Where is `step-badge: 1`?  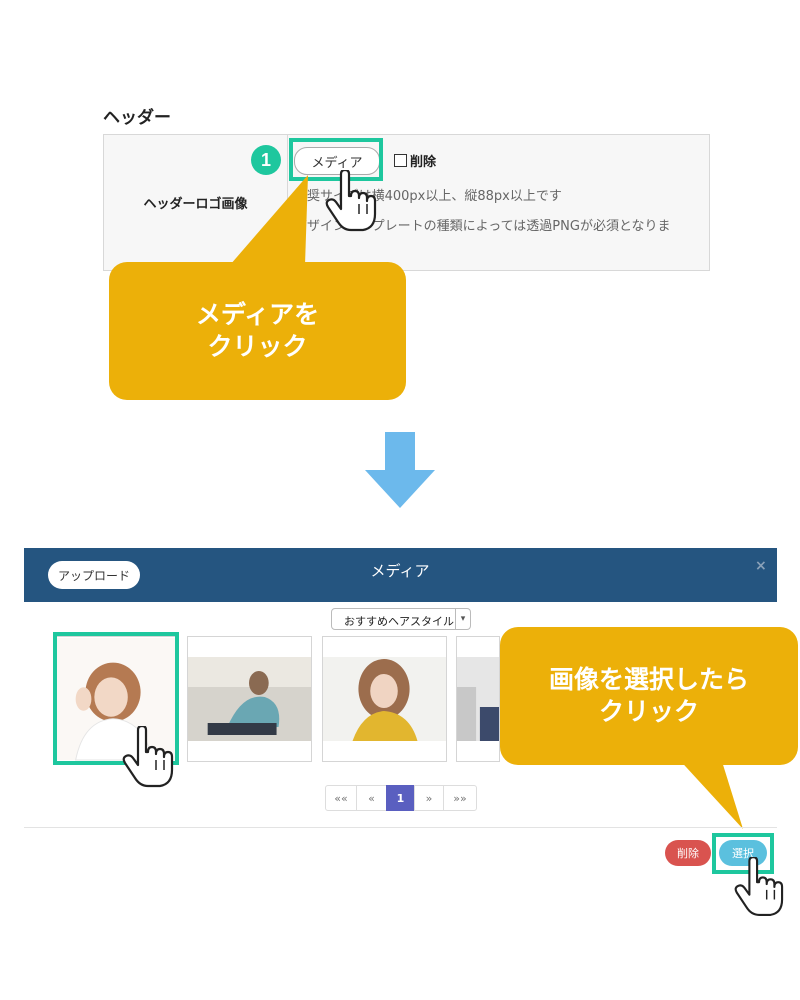
step-badge: 1 is located at coordinates (266, 160).